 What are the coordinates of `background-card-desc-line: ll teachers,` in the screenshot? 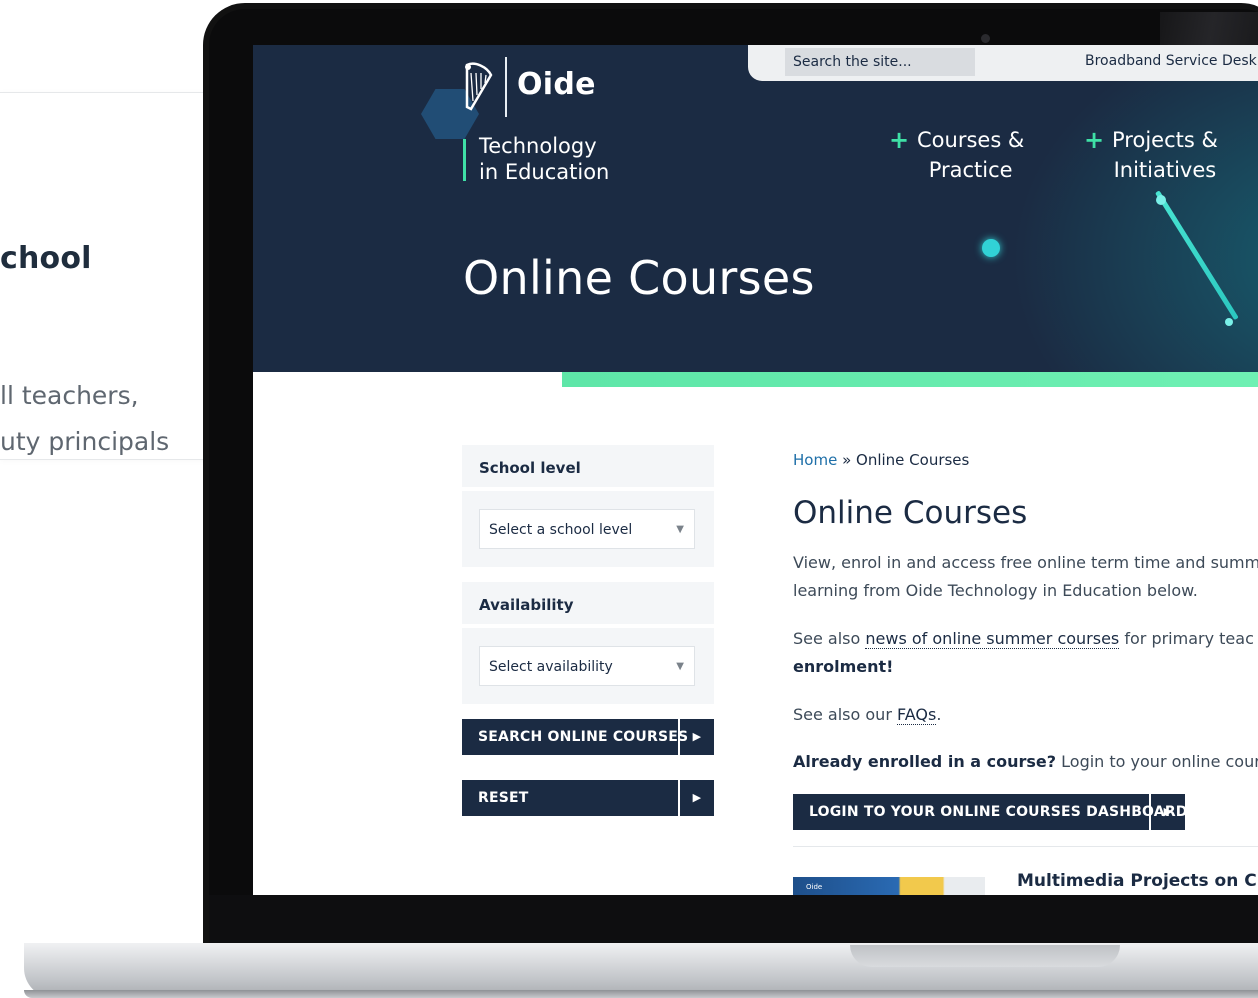 It's located at (69, 395).